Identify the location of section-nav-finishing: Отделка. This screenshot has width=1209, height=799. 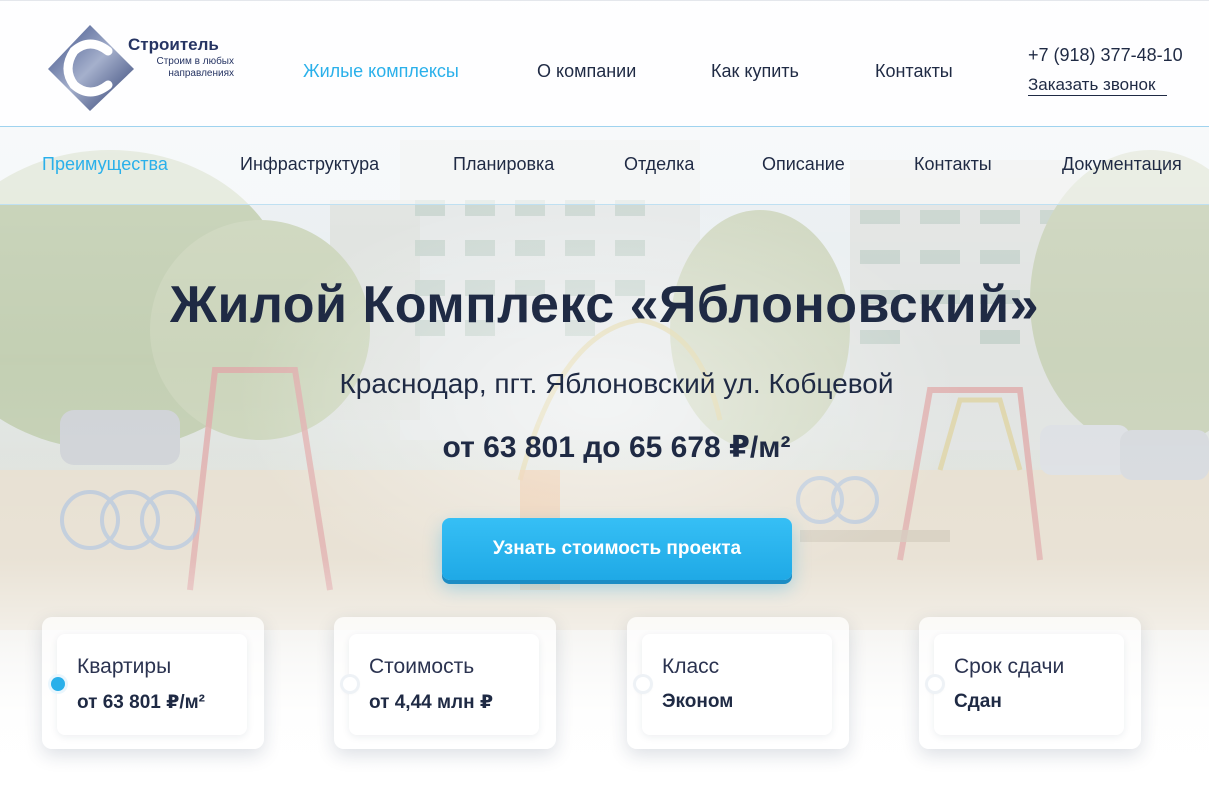
(659, 164).